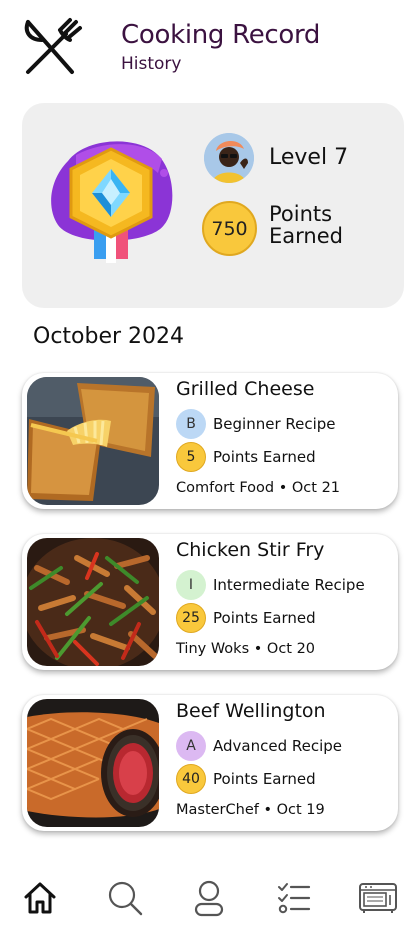  I want to click on points-badge: 5, so click(191, 457).